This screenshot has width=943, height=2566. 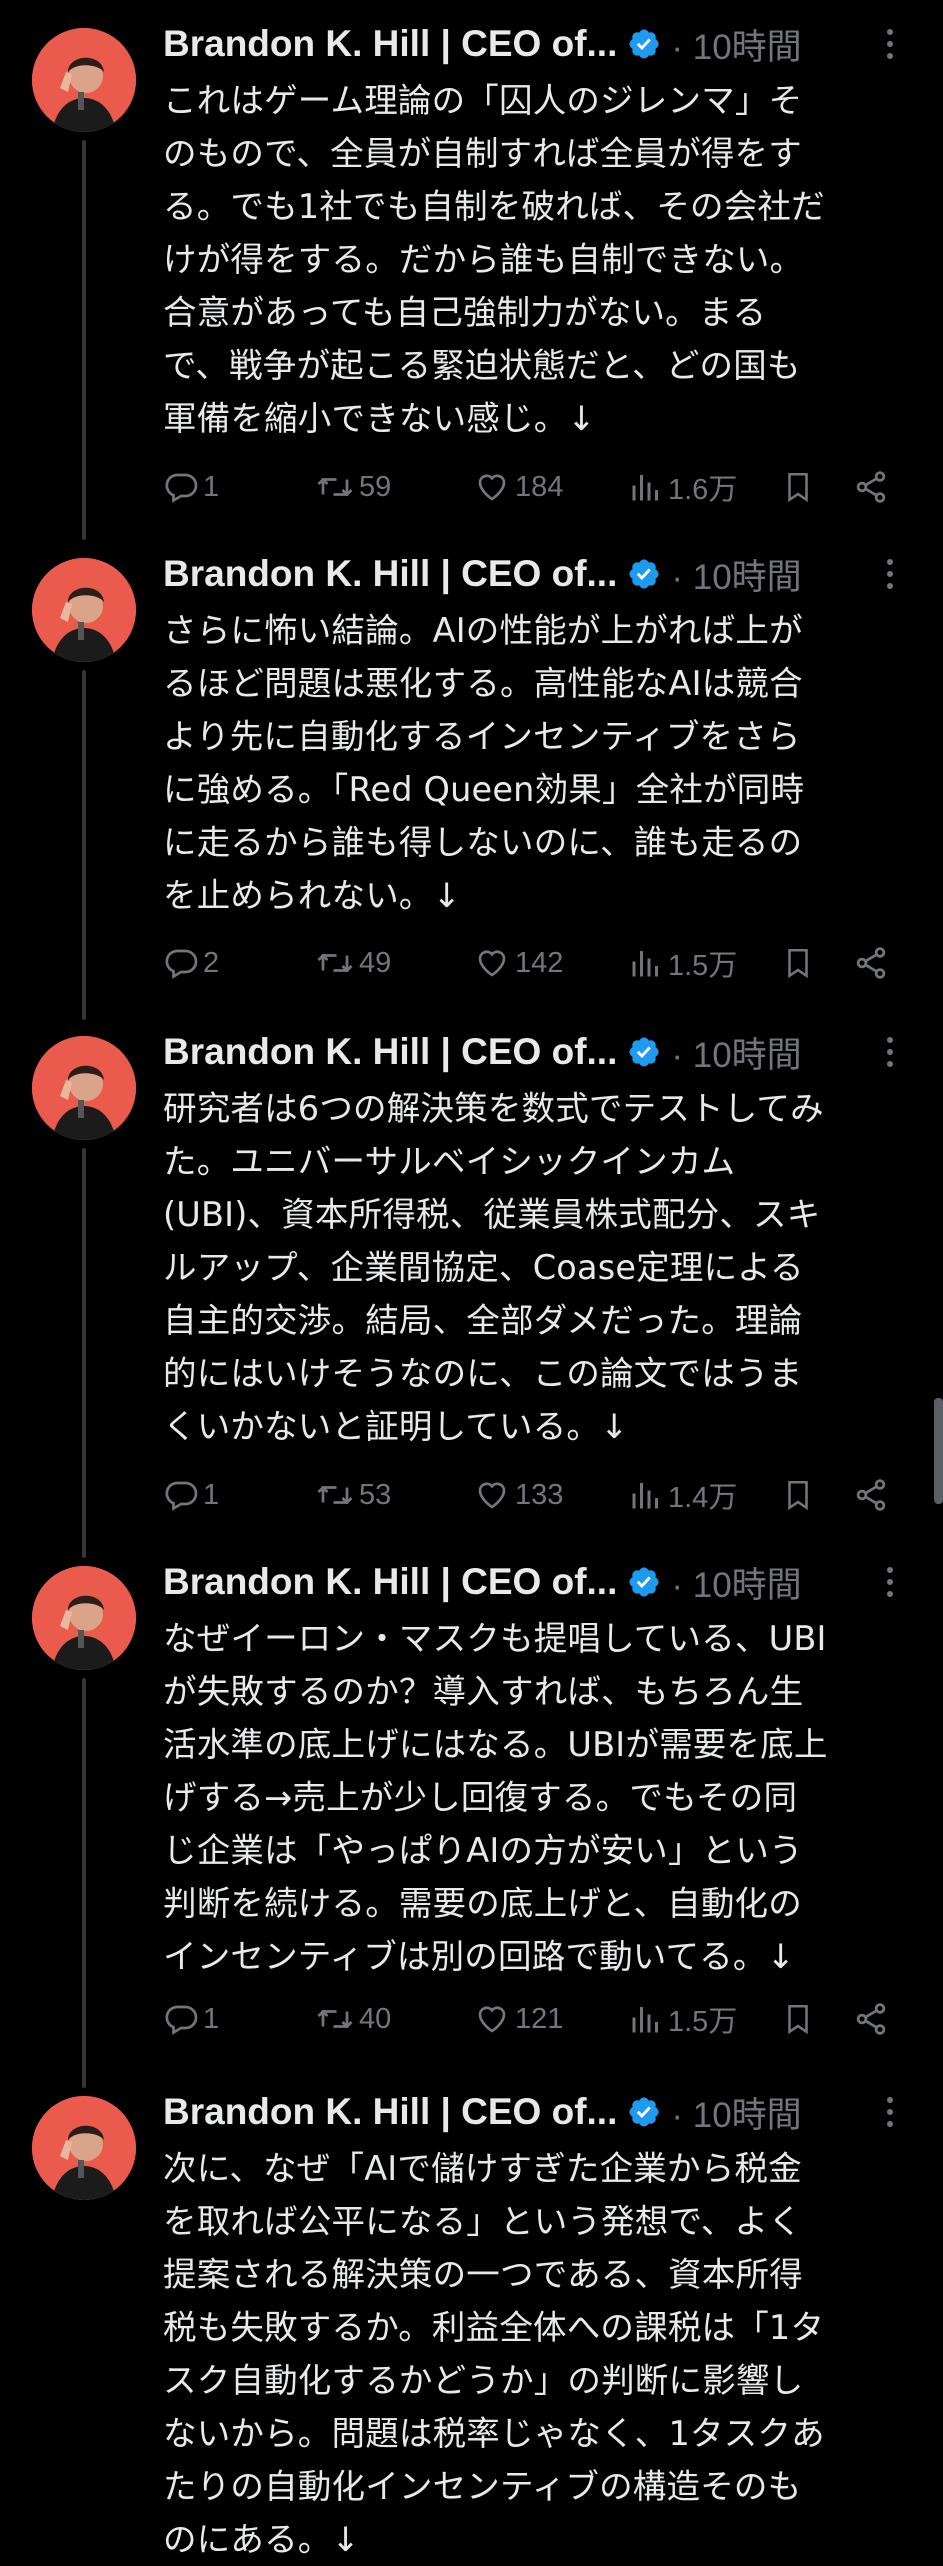 What do you see at coordinates (539, 2018) in the screenshot?
I see `like-count: 121` at bounding box center [539, 2018].